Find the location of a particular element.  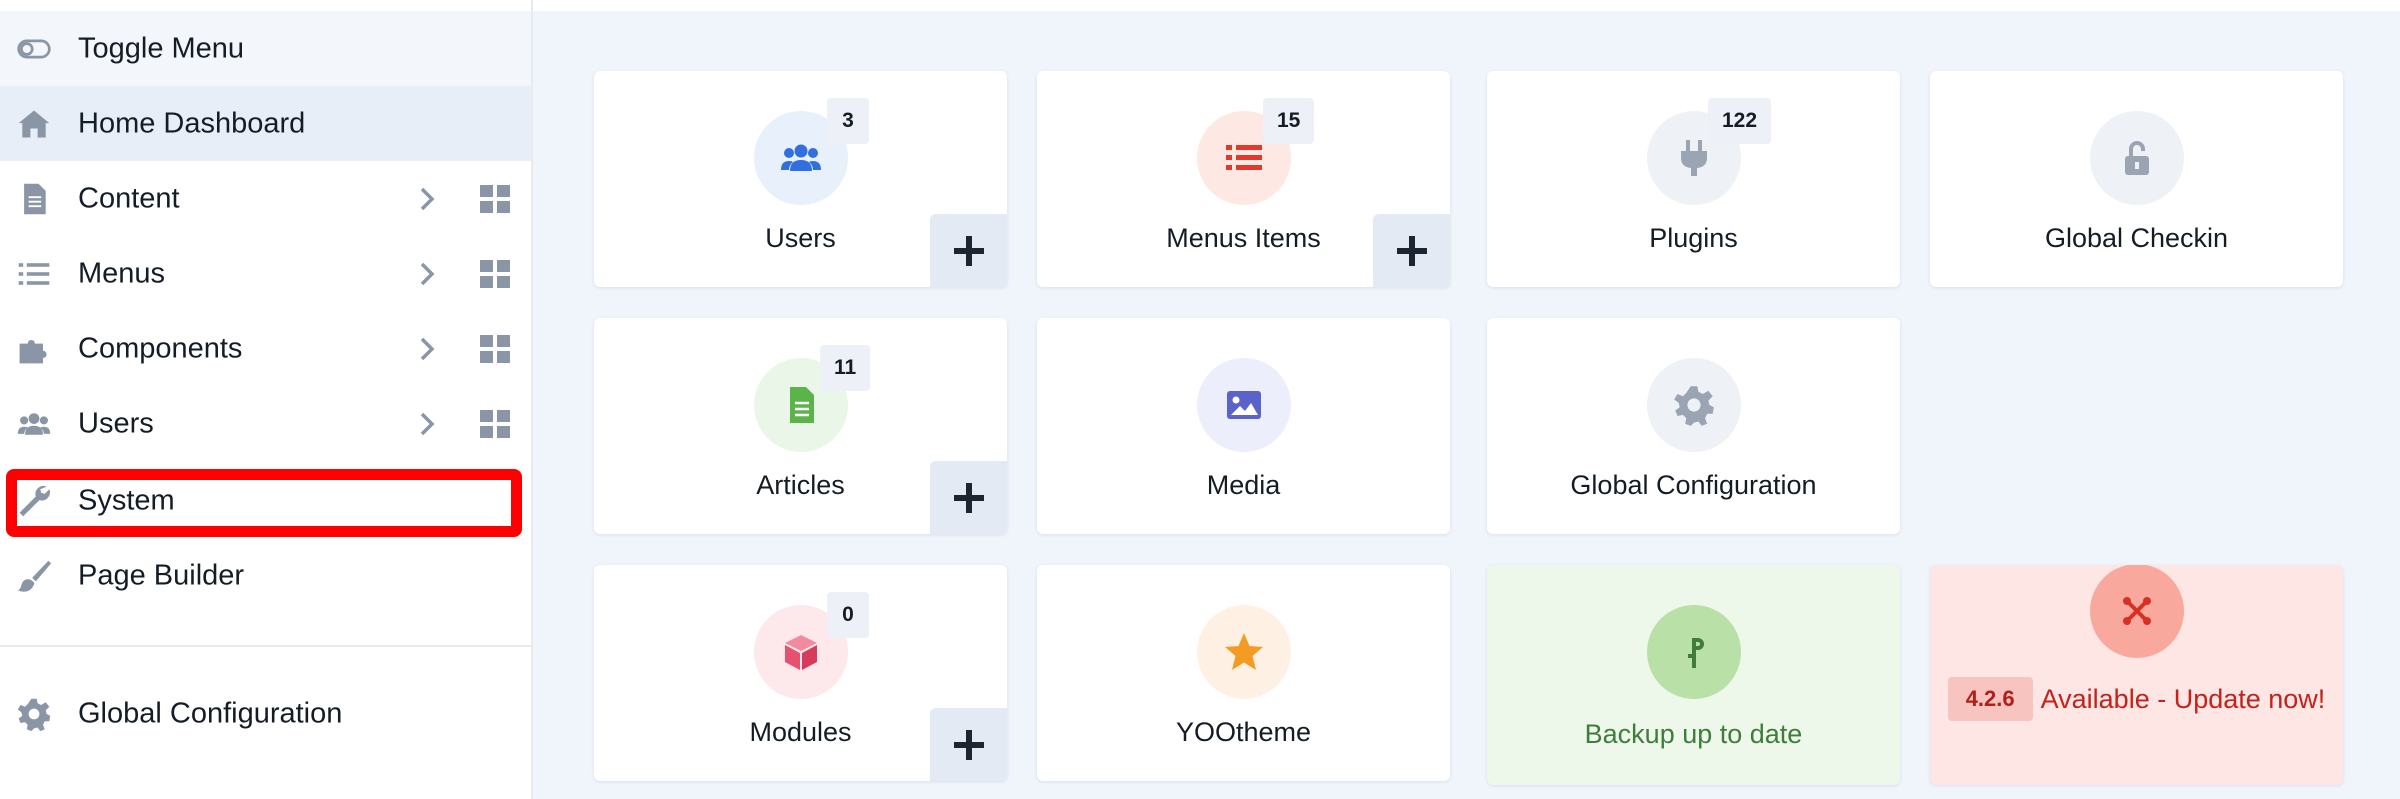

sidebar-item-users: Users is located at coordinates (265, 423).